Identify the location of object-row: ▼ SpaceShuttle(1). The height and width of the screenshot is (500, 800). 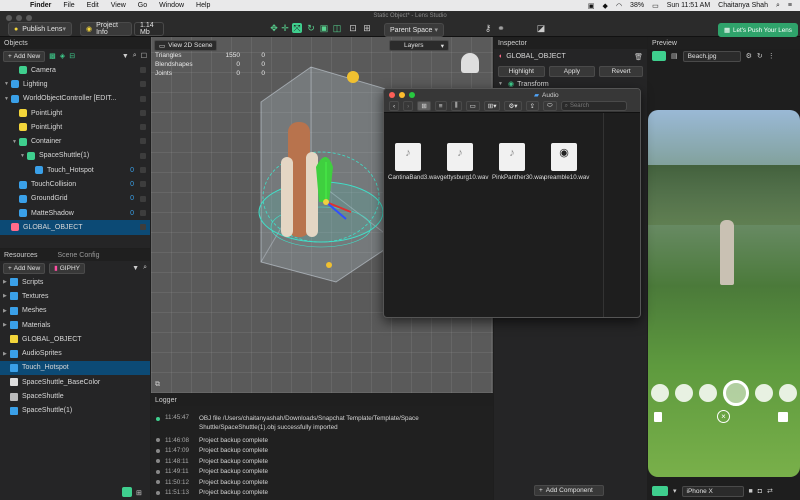
(75, 156).